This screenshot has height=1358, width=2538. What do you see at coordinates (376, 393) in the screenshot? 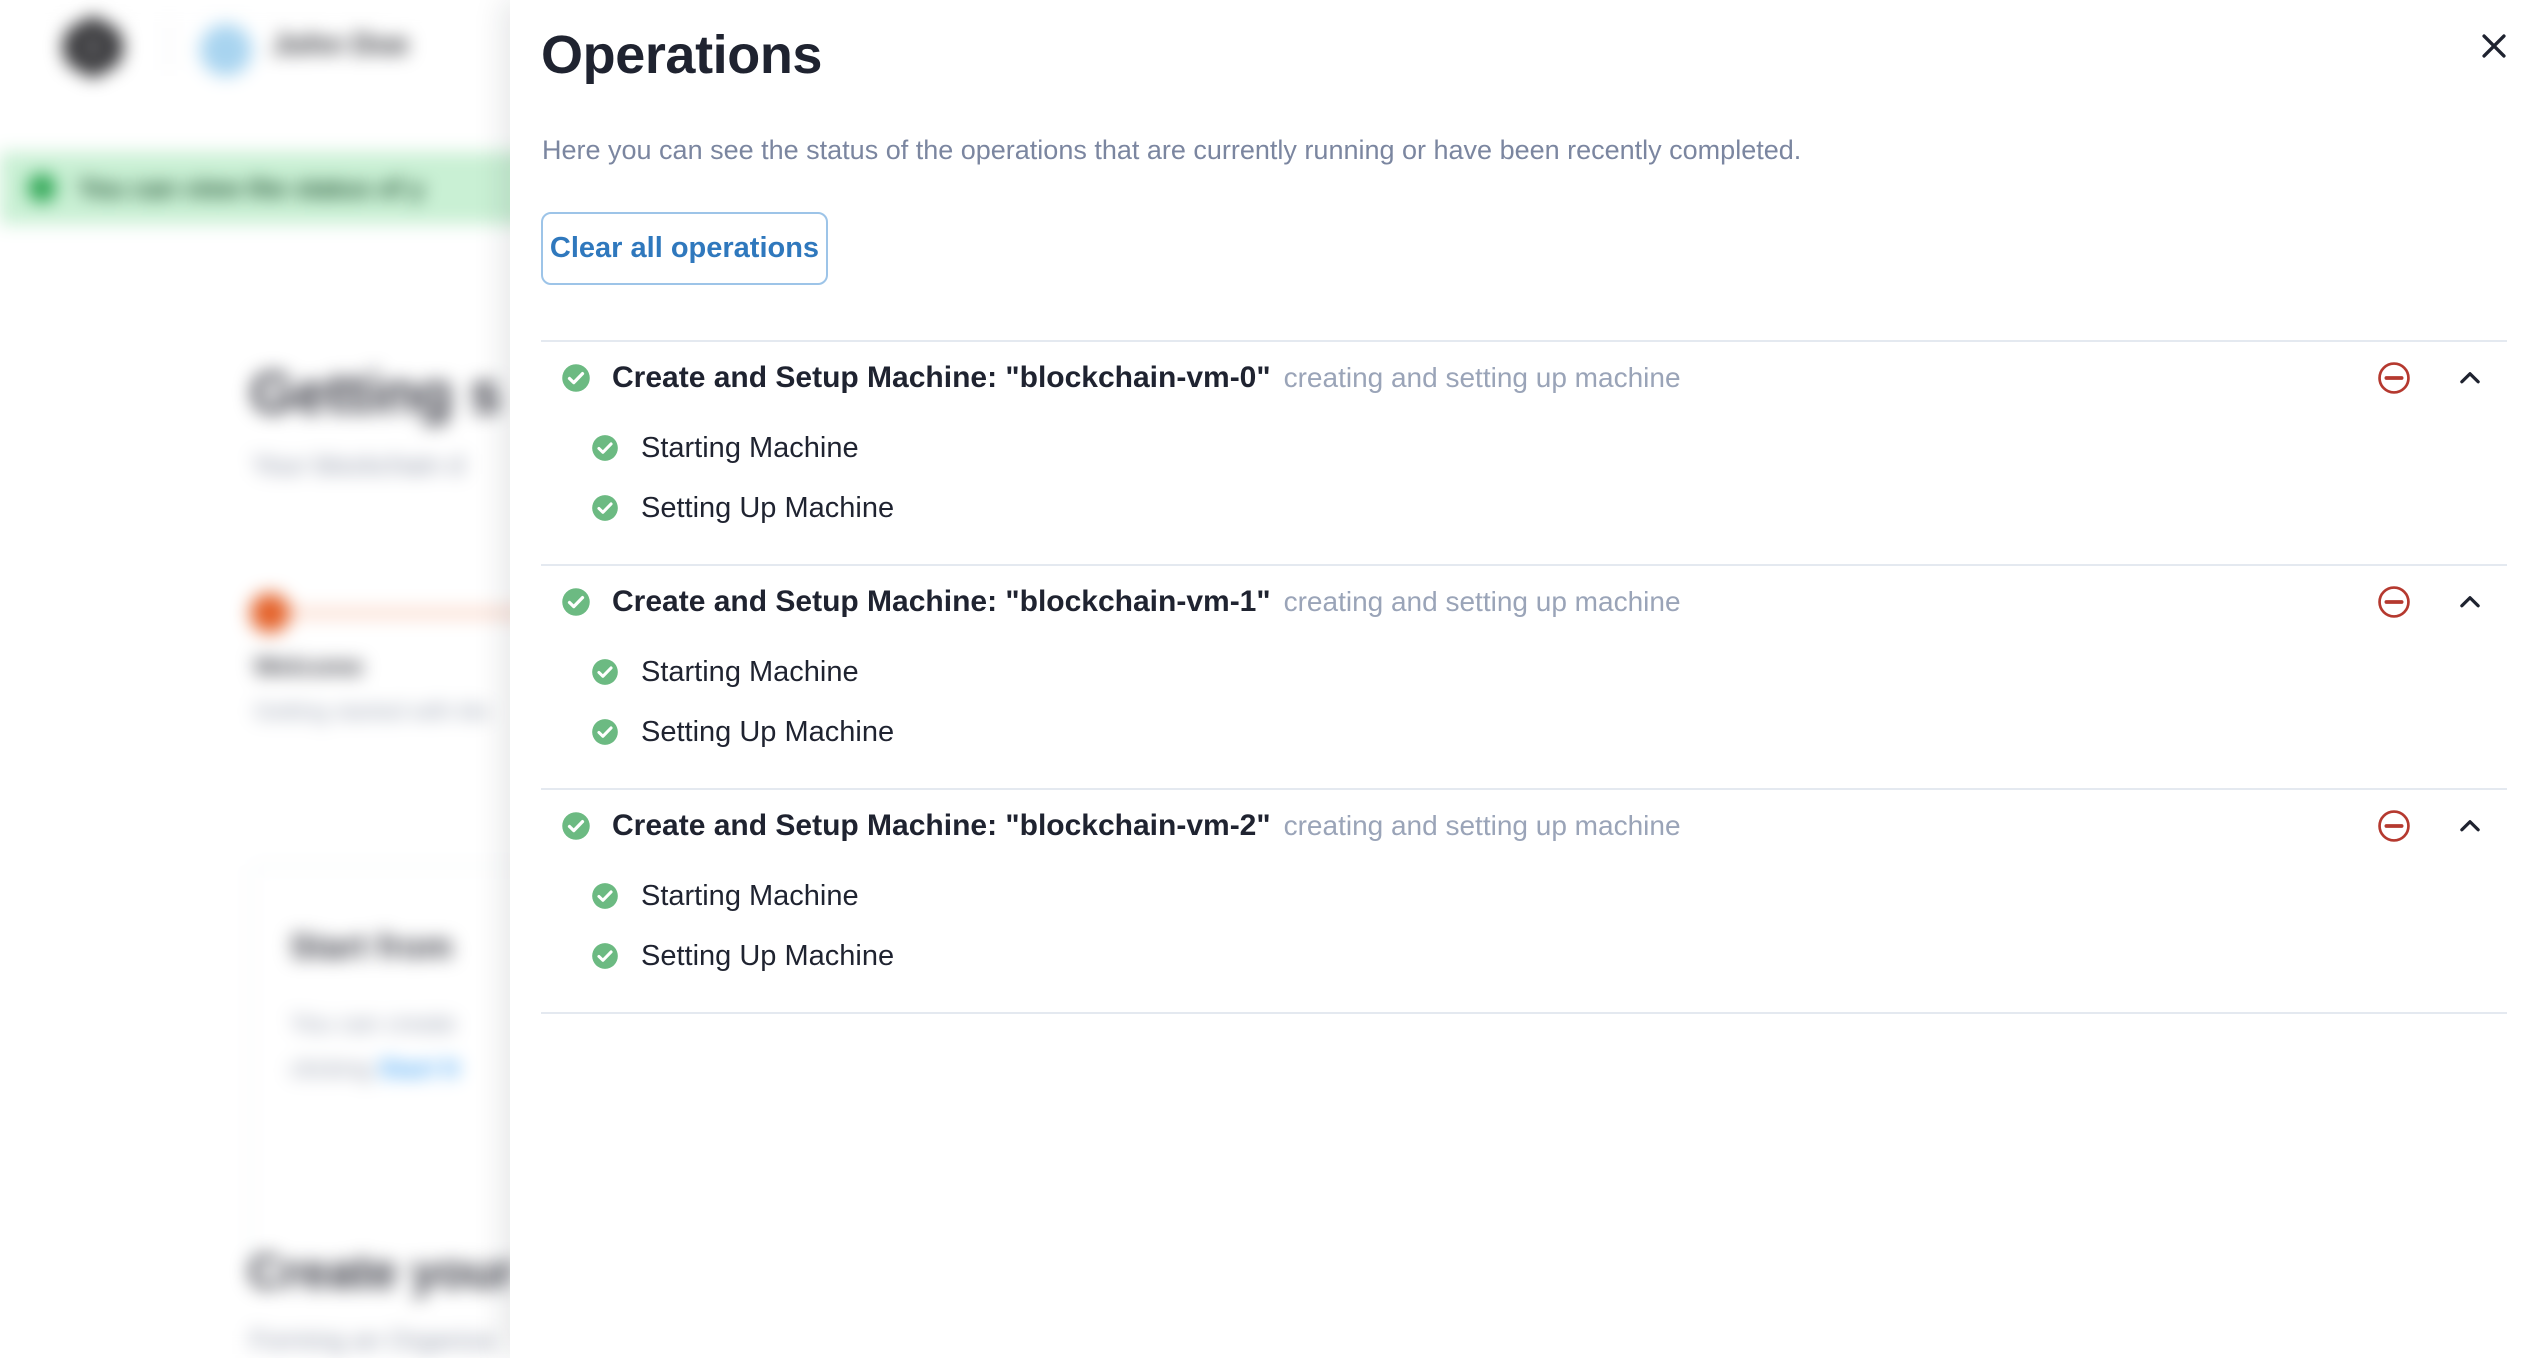
I see `page-title: Getting s` at bounding box center [376, 393].